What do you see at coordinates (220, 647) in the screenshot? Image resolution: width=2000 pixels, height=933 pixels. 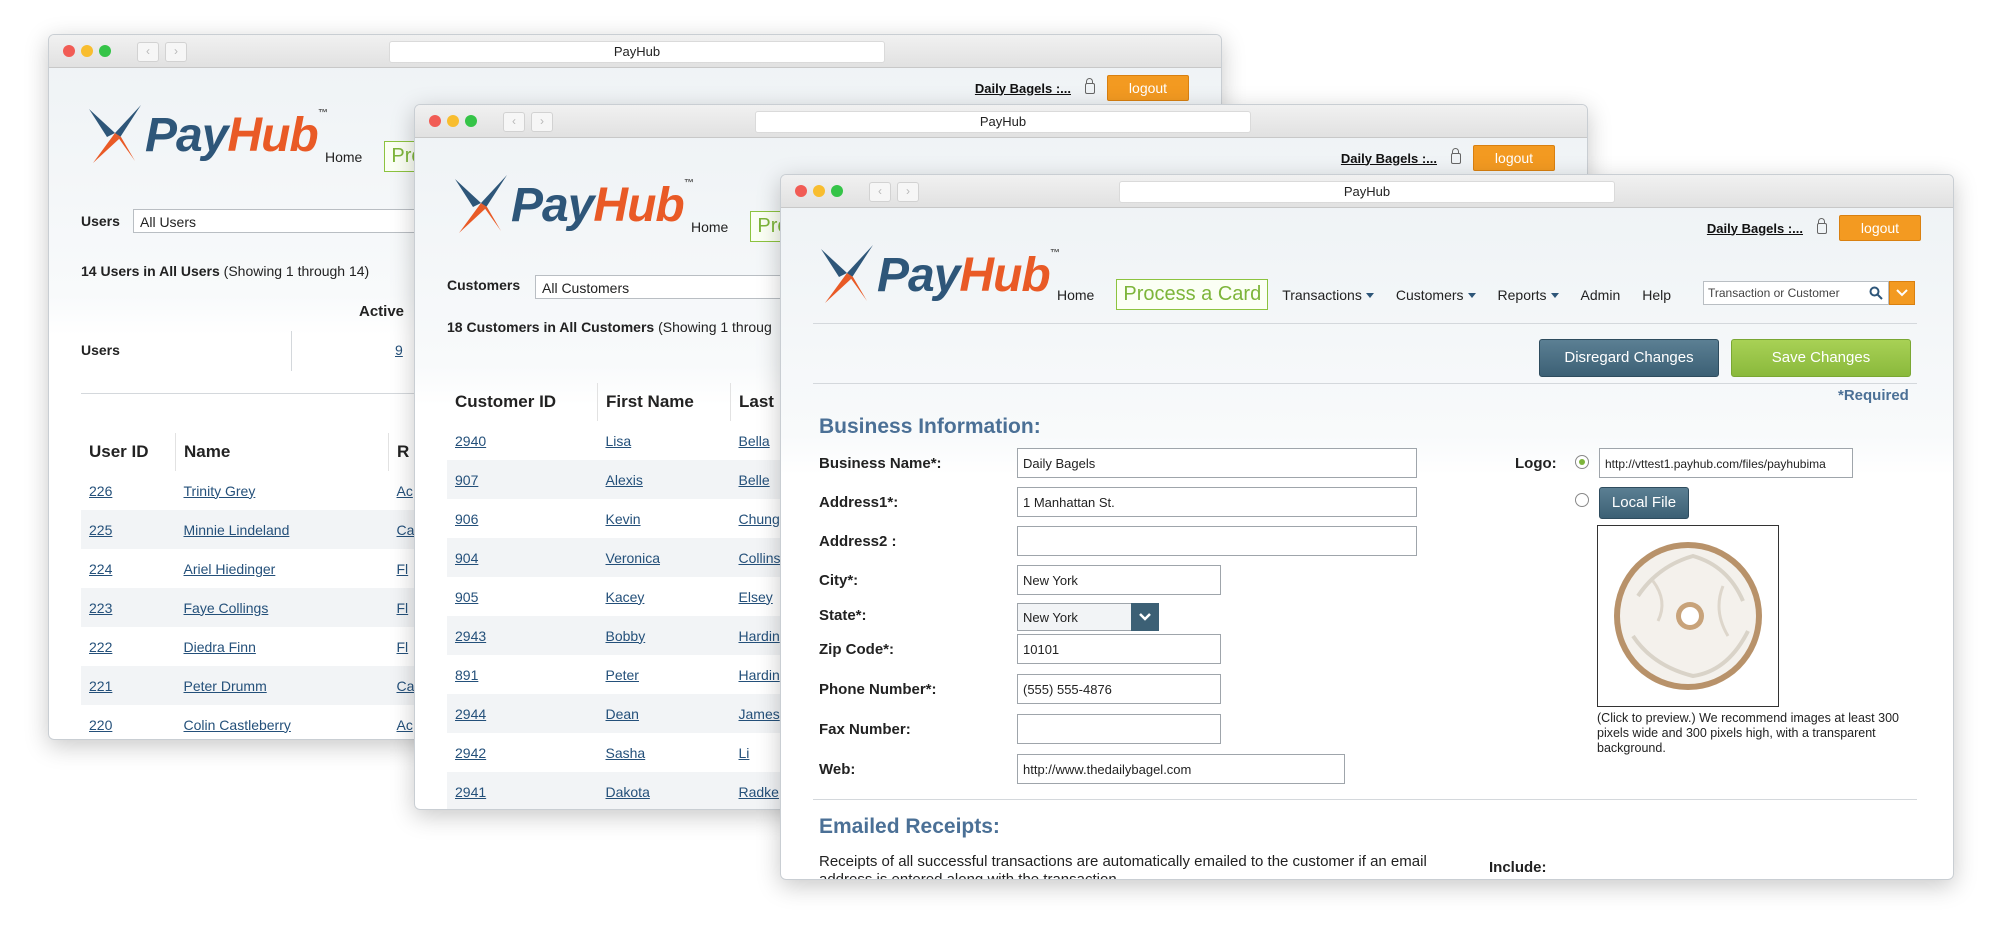 I see `user-name-link: Diedra Finn` at bounding box center [220, 647].